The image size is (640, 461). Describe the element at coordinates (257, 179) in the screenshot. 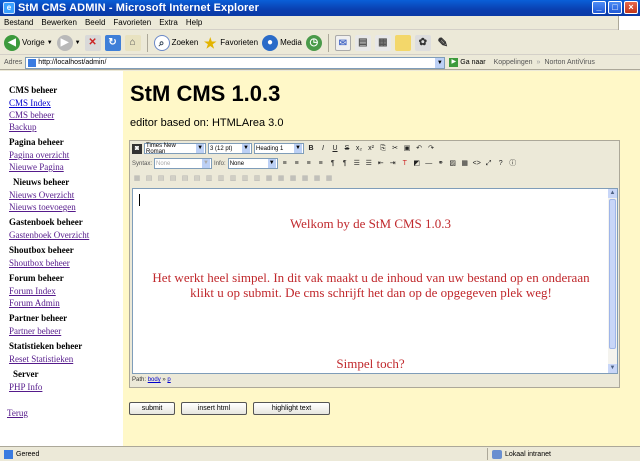

I see `split-column-icon: ▥` at that location.